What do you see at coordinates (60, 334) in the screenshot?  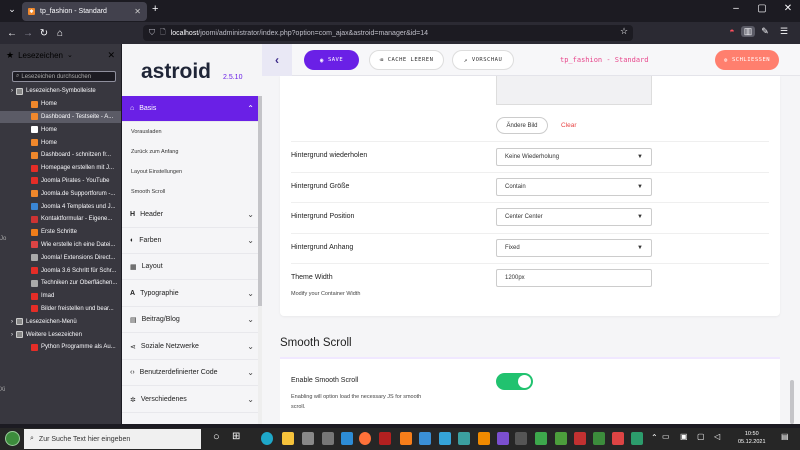 I see `bookmark-item: › Weitere Lesezeichen` at bounding box center [60, 334].